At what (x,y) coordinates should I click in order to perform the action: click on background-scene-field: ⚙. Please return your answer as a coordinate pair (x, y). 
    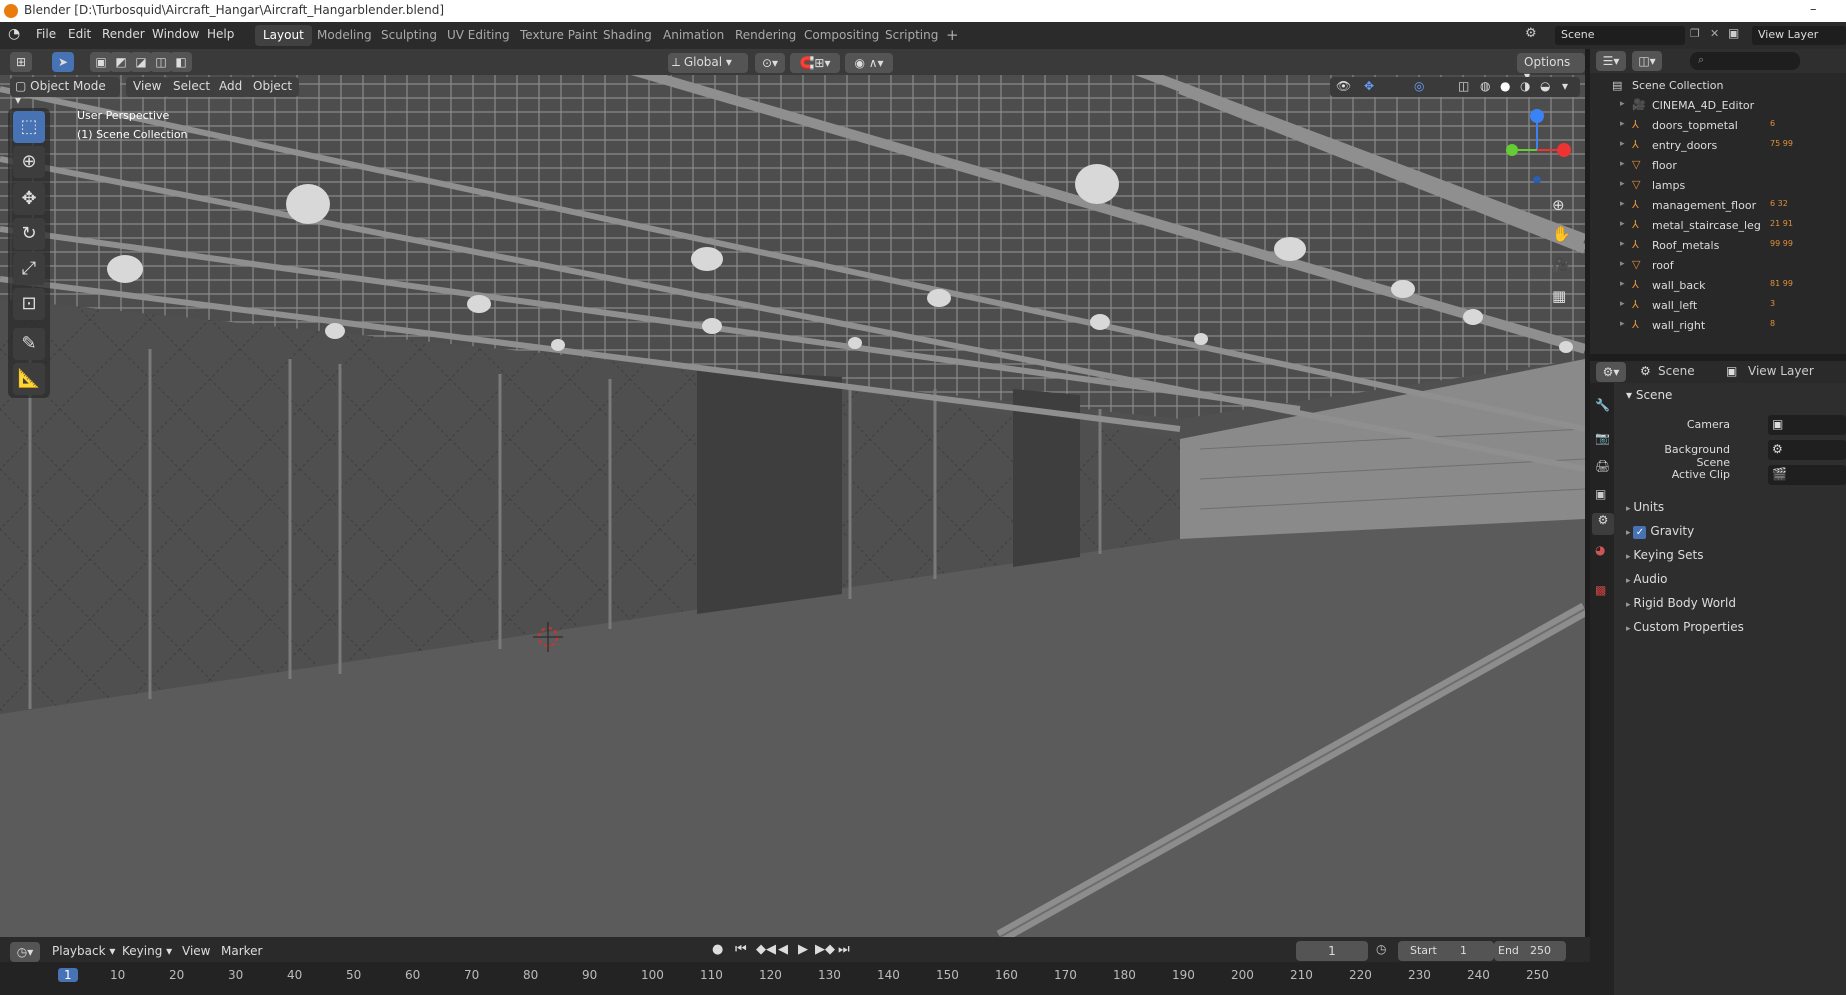
    Looking at the image, I should click on (1807, 450).